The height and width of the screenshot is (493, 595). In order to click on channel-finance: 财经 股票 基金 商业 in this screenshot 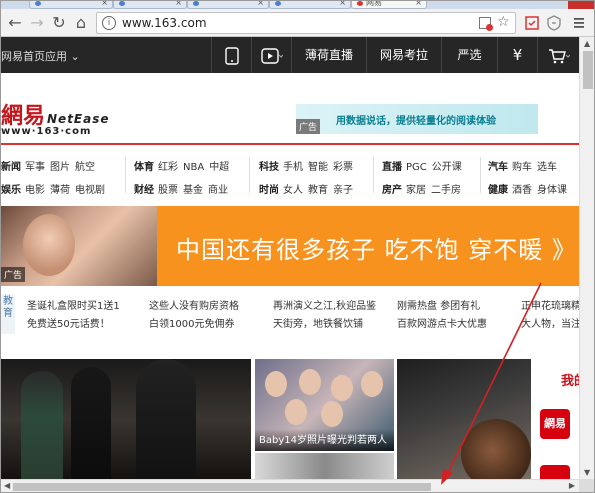, I will do `click(183, 188)`.